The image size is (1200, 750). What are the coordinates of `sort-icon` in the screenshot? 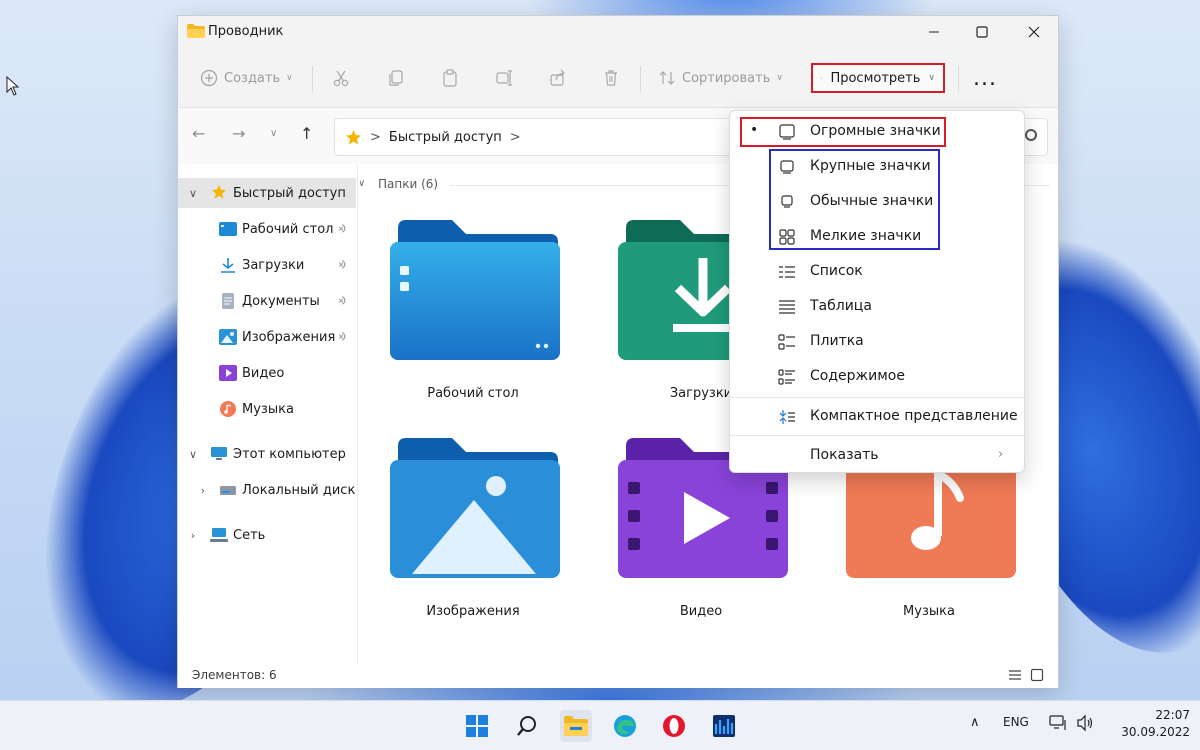 It's located at (667, 78).